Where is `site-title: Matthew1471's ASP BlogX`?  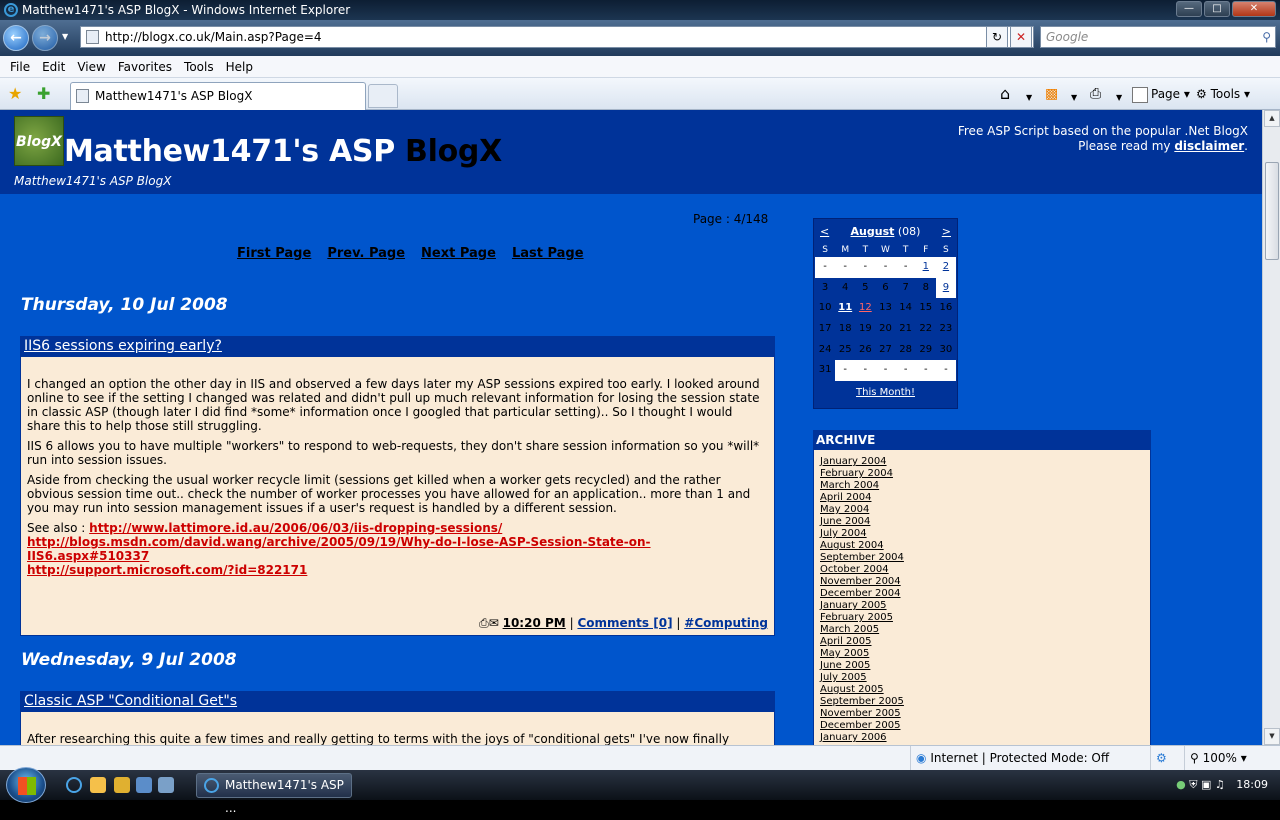 site-title: Matthew1471's ASP BlogX is located at coordinates (283, 151).